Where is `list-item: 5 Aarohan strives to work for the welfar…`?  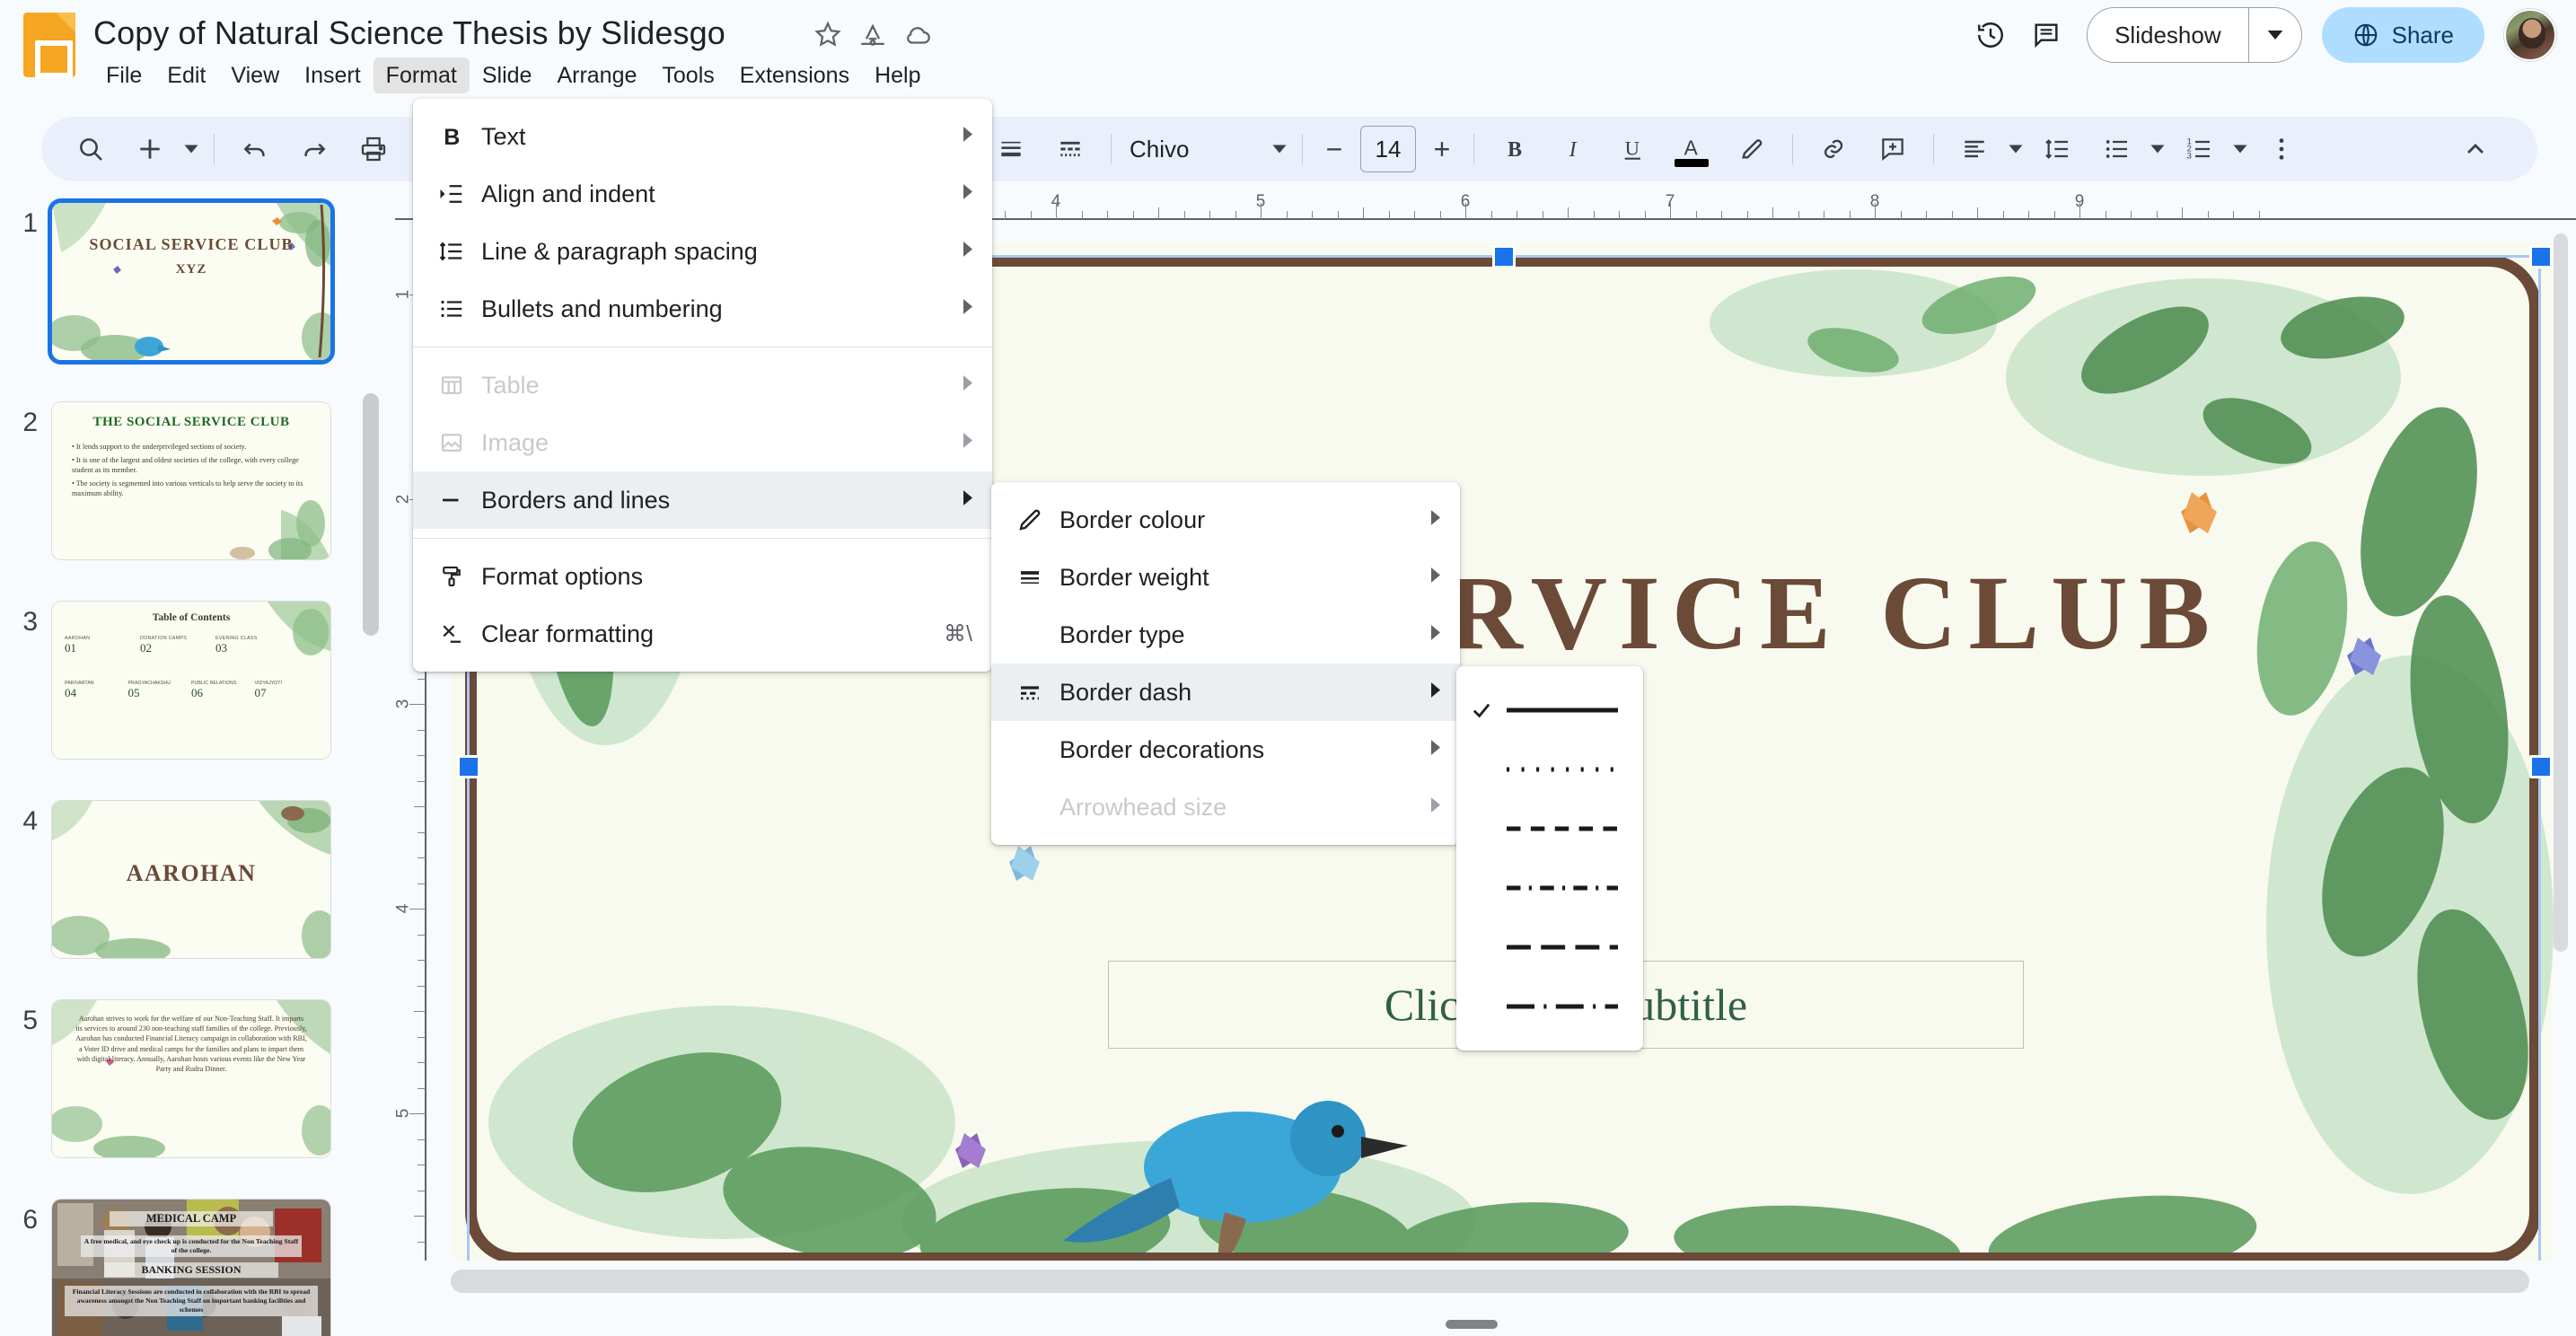
list-item: 5 Aarohan strives to work for the welfar… is located at coordinates (165, 1078).